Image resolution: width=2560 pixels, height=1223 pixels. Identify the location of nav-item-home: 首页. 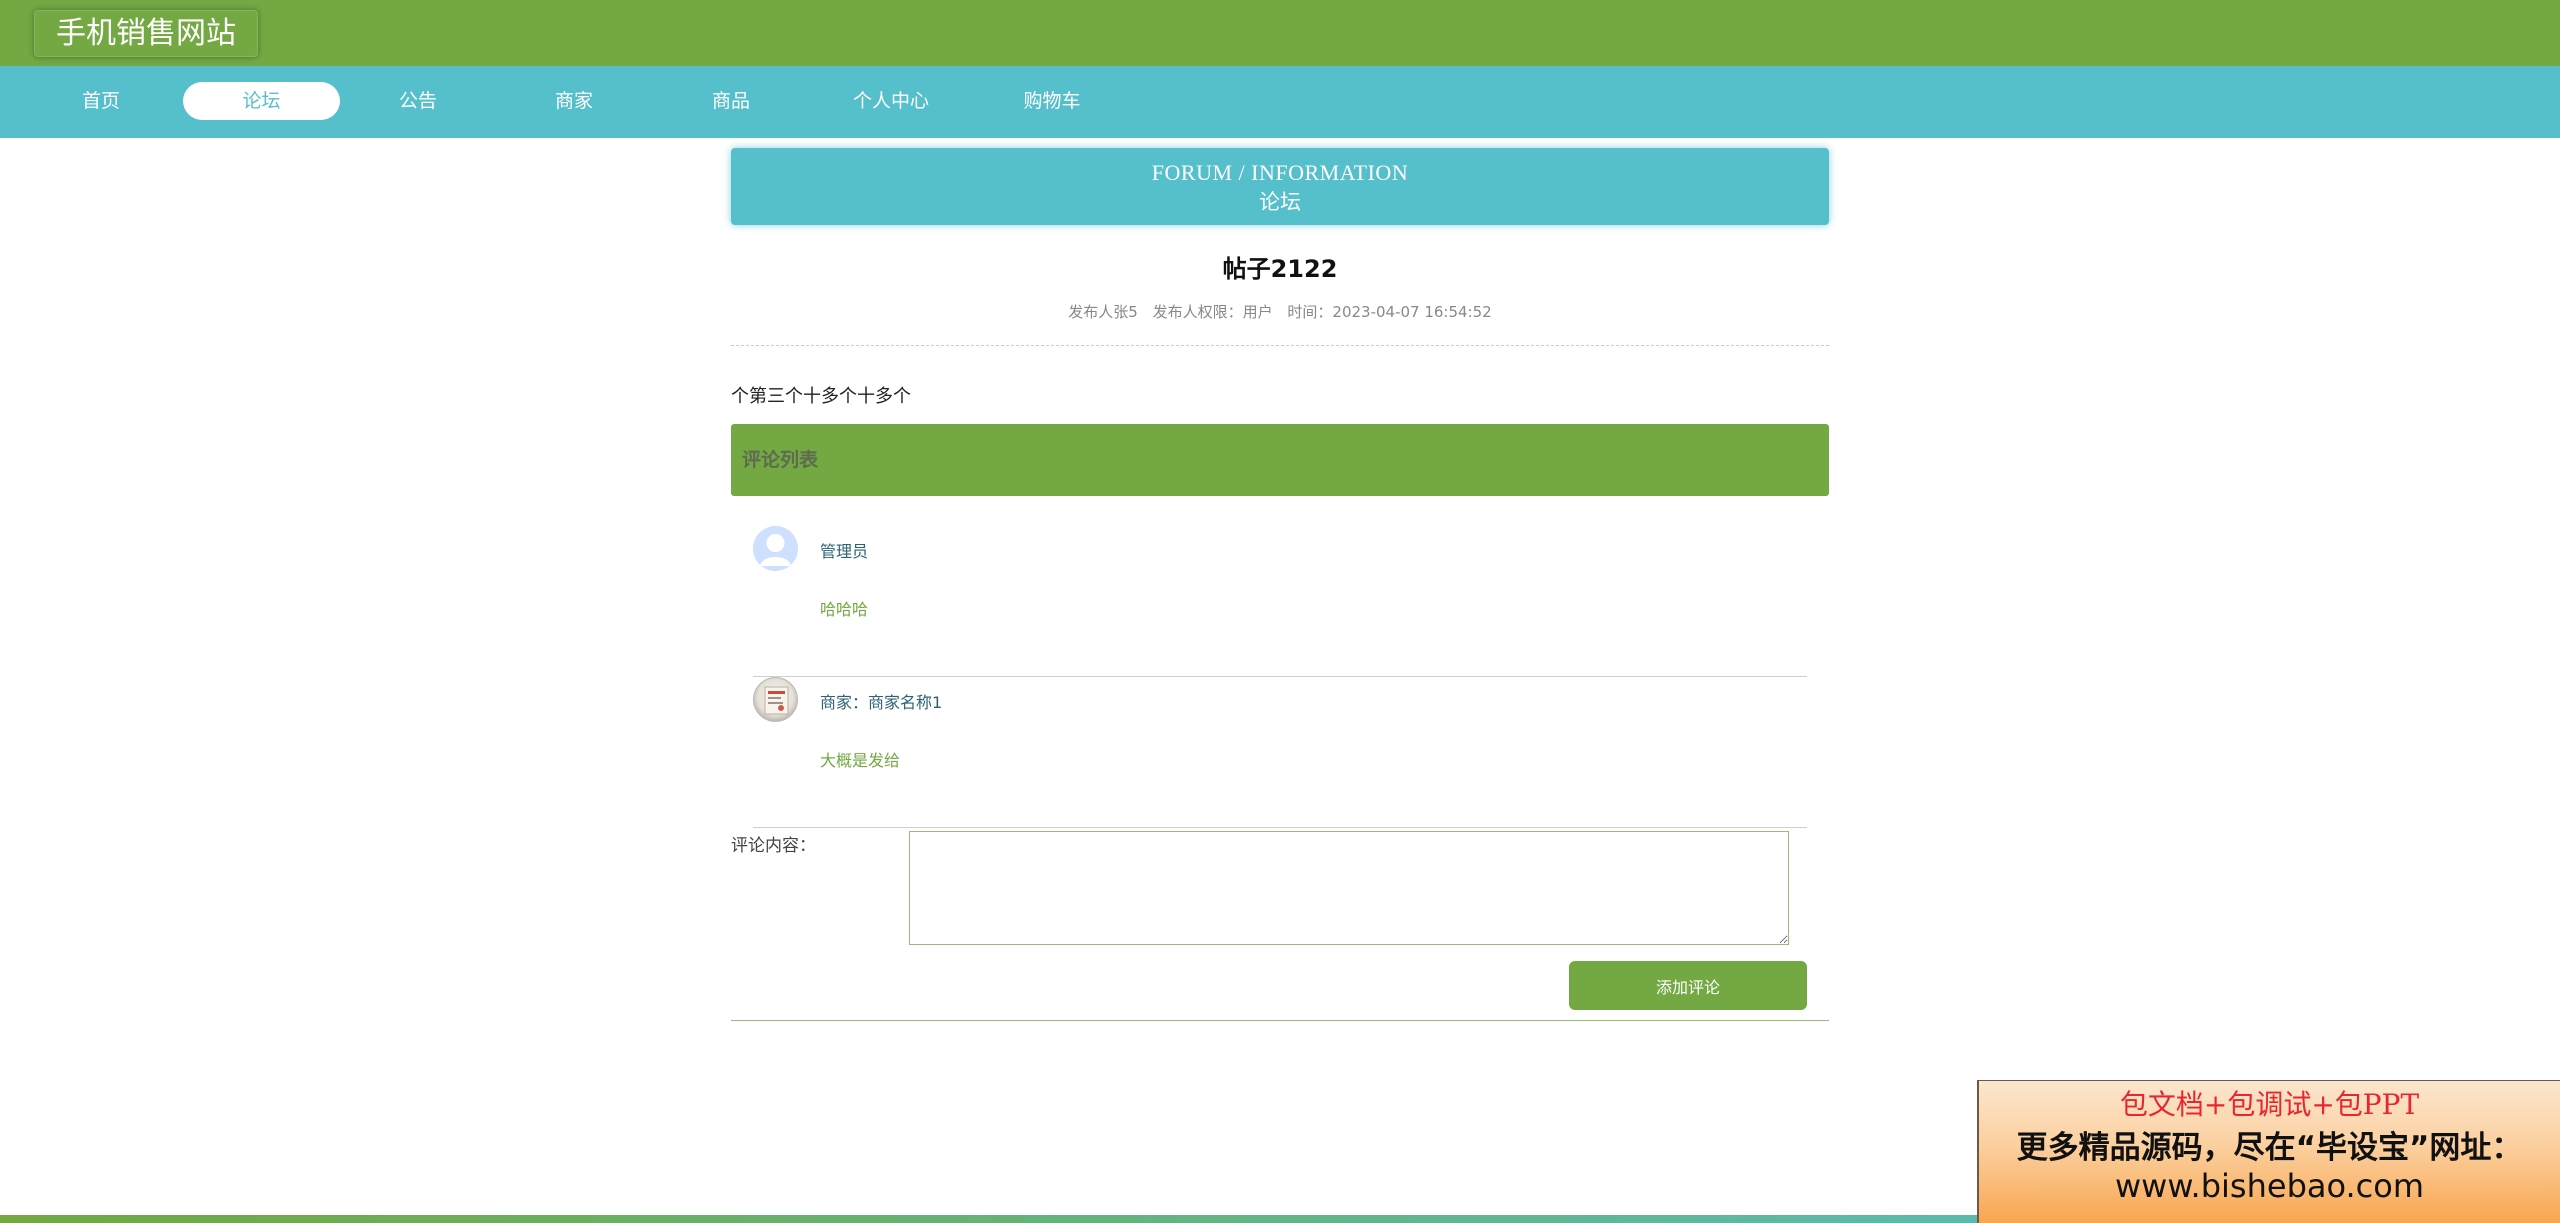
(101, 101).